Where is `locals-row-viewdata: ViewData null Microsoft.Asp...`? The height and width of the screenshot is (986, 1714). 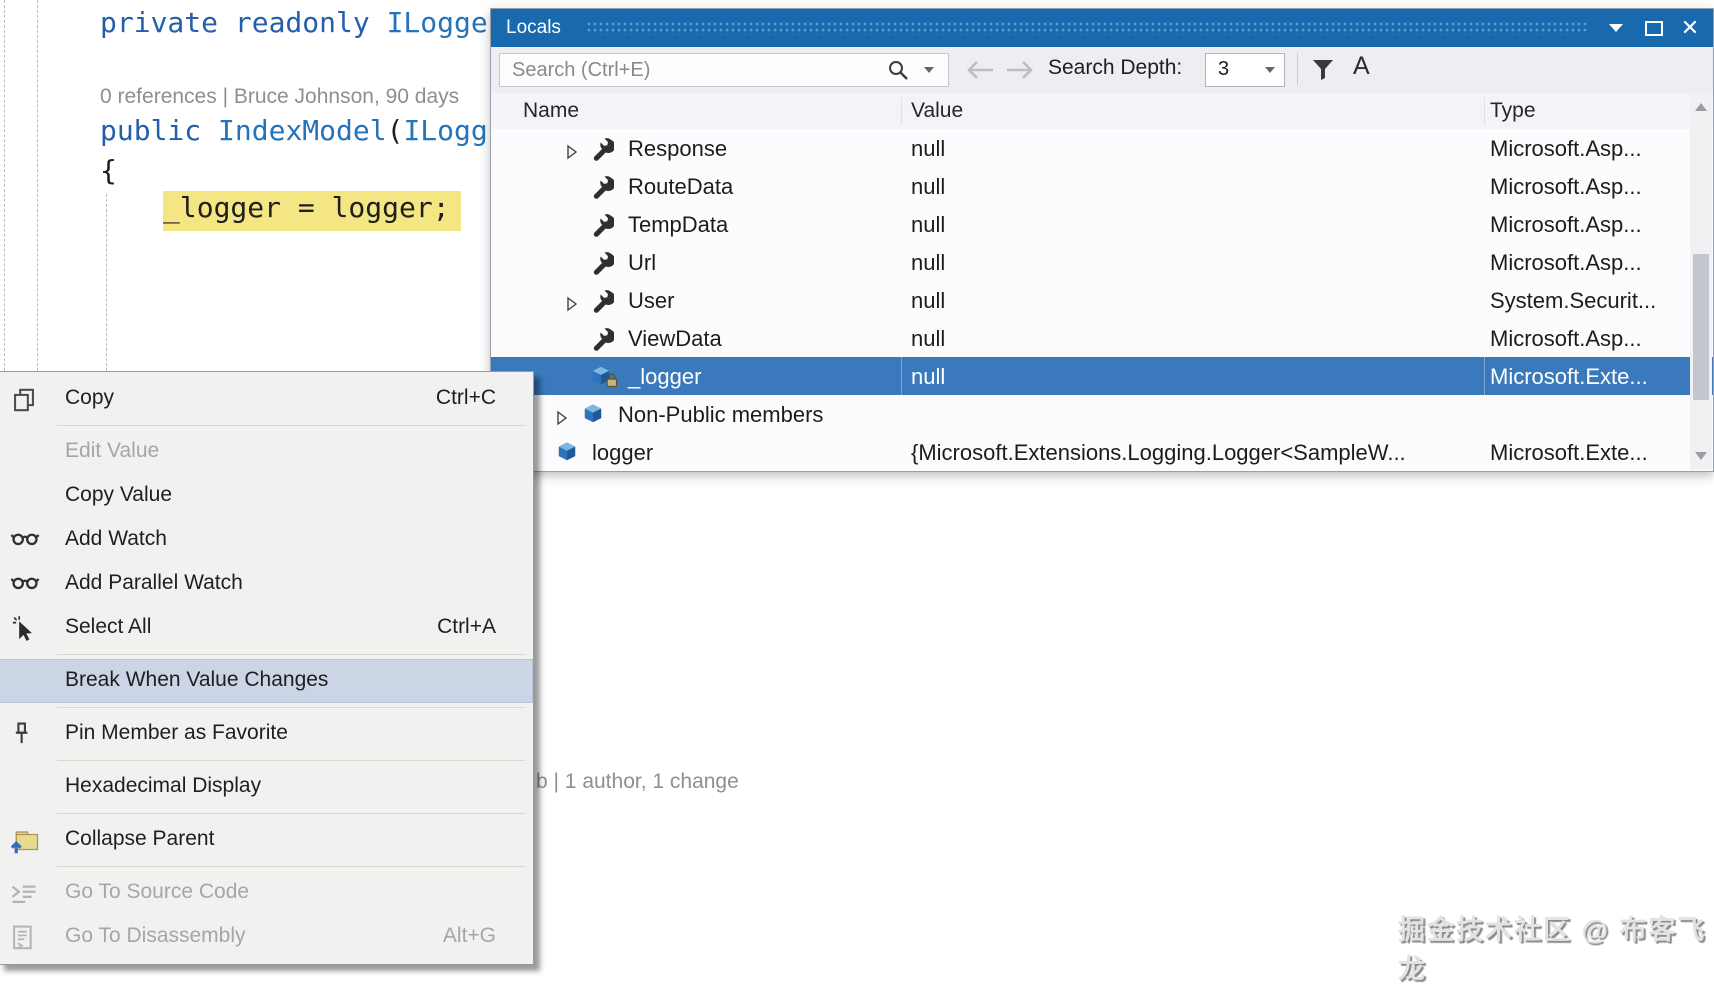
locals-row-viewdata: ViewData null Microsoft.Asp... is located at coordinates (1102, 338).